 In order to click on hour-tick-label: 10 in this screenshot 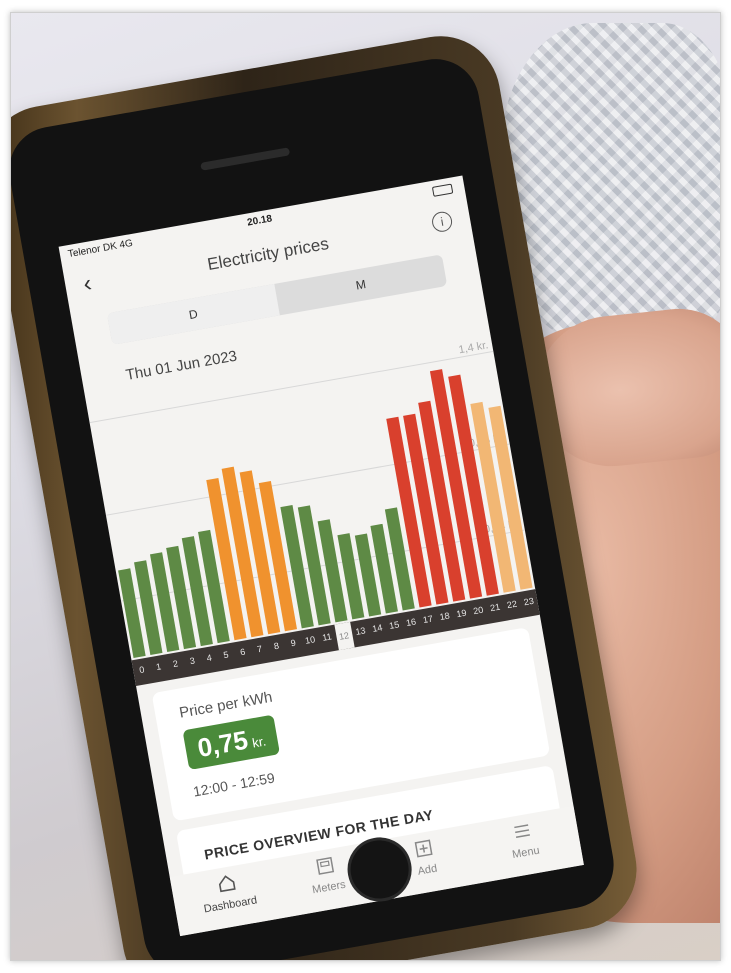, I will do `click(310, 640)`.